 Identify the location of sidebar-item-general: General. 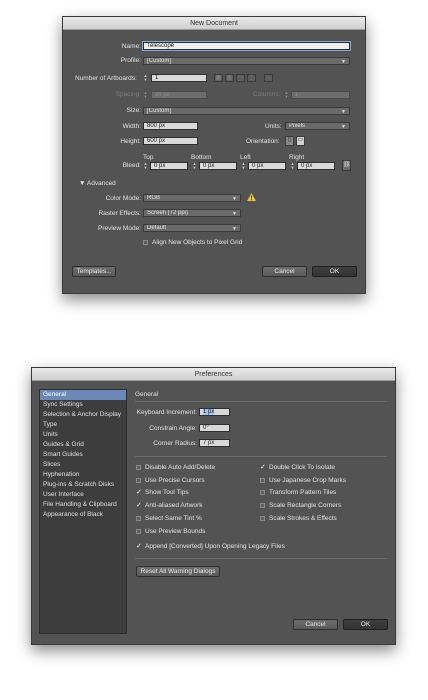
(83, 395).